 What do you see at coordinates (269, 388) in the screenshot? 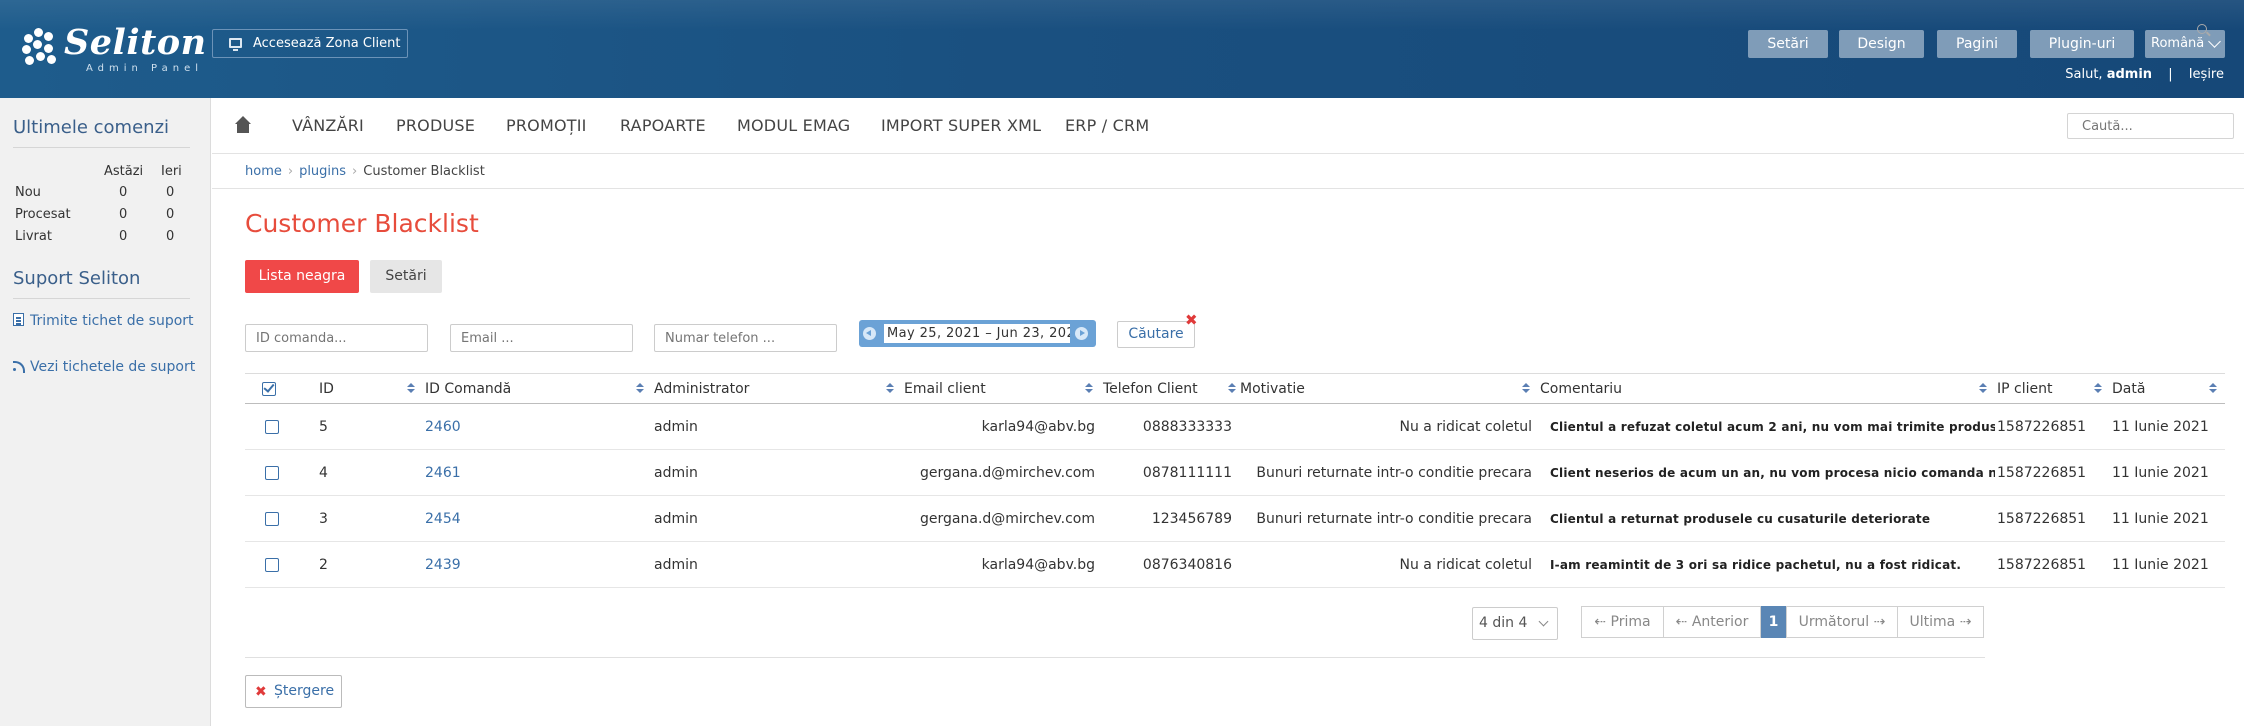
I see `checkbox-check-icon` at bounding box center [269, 388].